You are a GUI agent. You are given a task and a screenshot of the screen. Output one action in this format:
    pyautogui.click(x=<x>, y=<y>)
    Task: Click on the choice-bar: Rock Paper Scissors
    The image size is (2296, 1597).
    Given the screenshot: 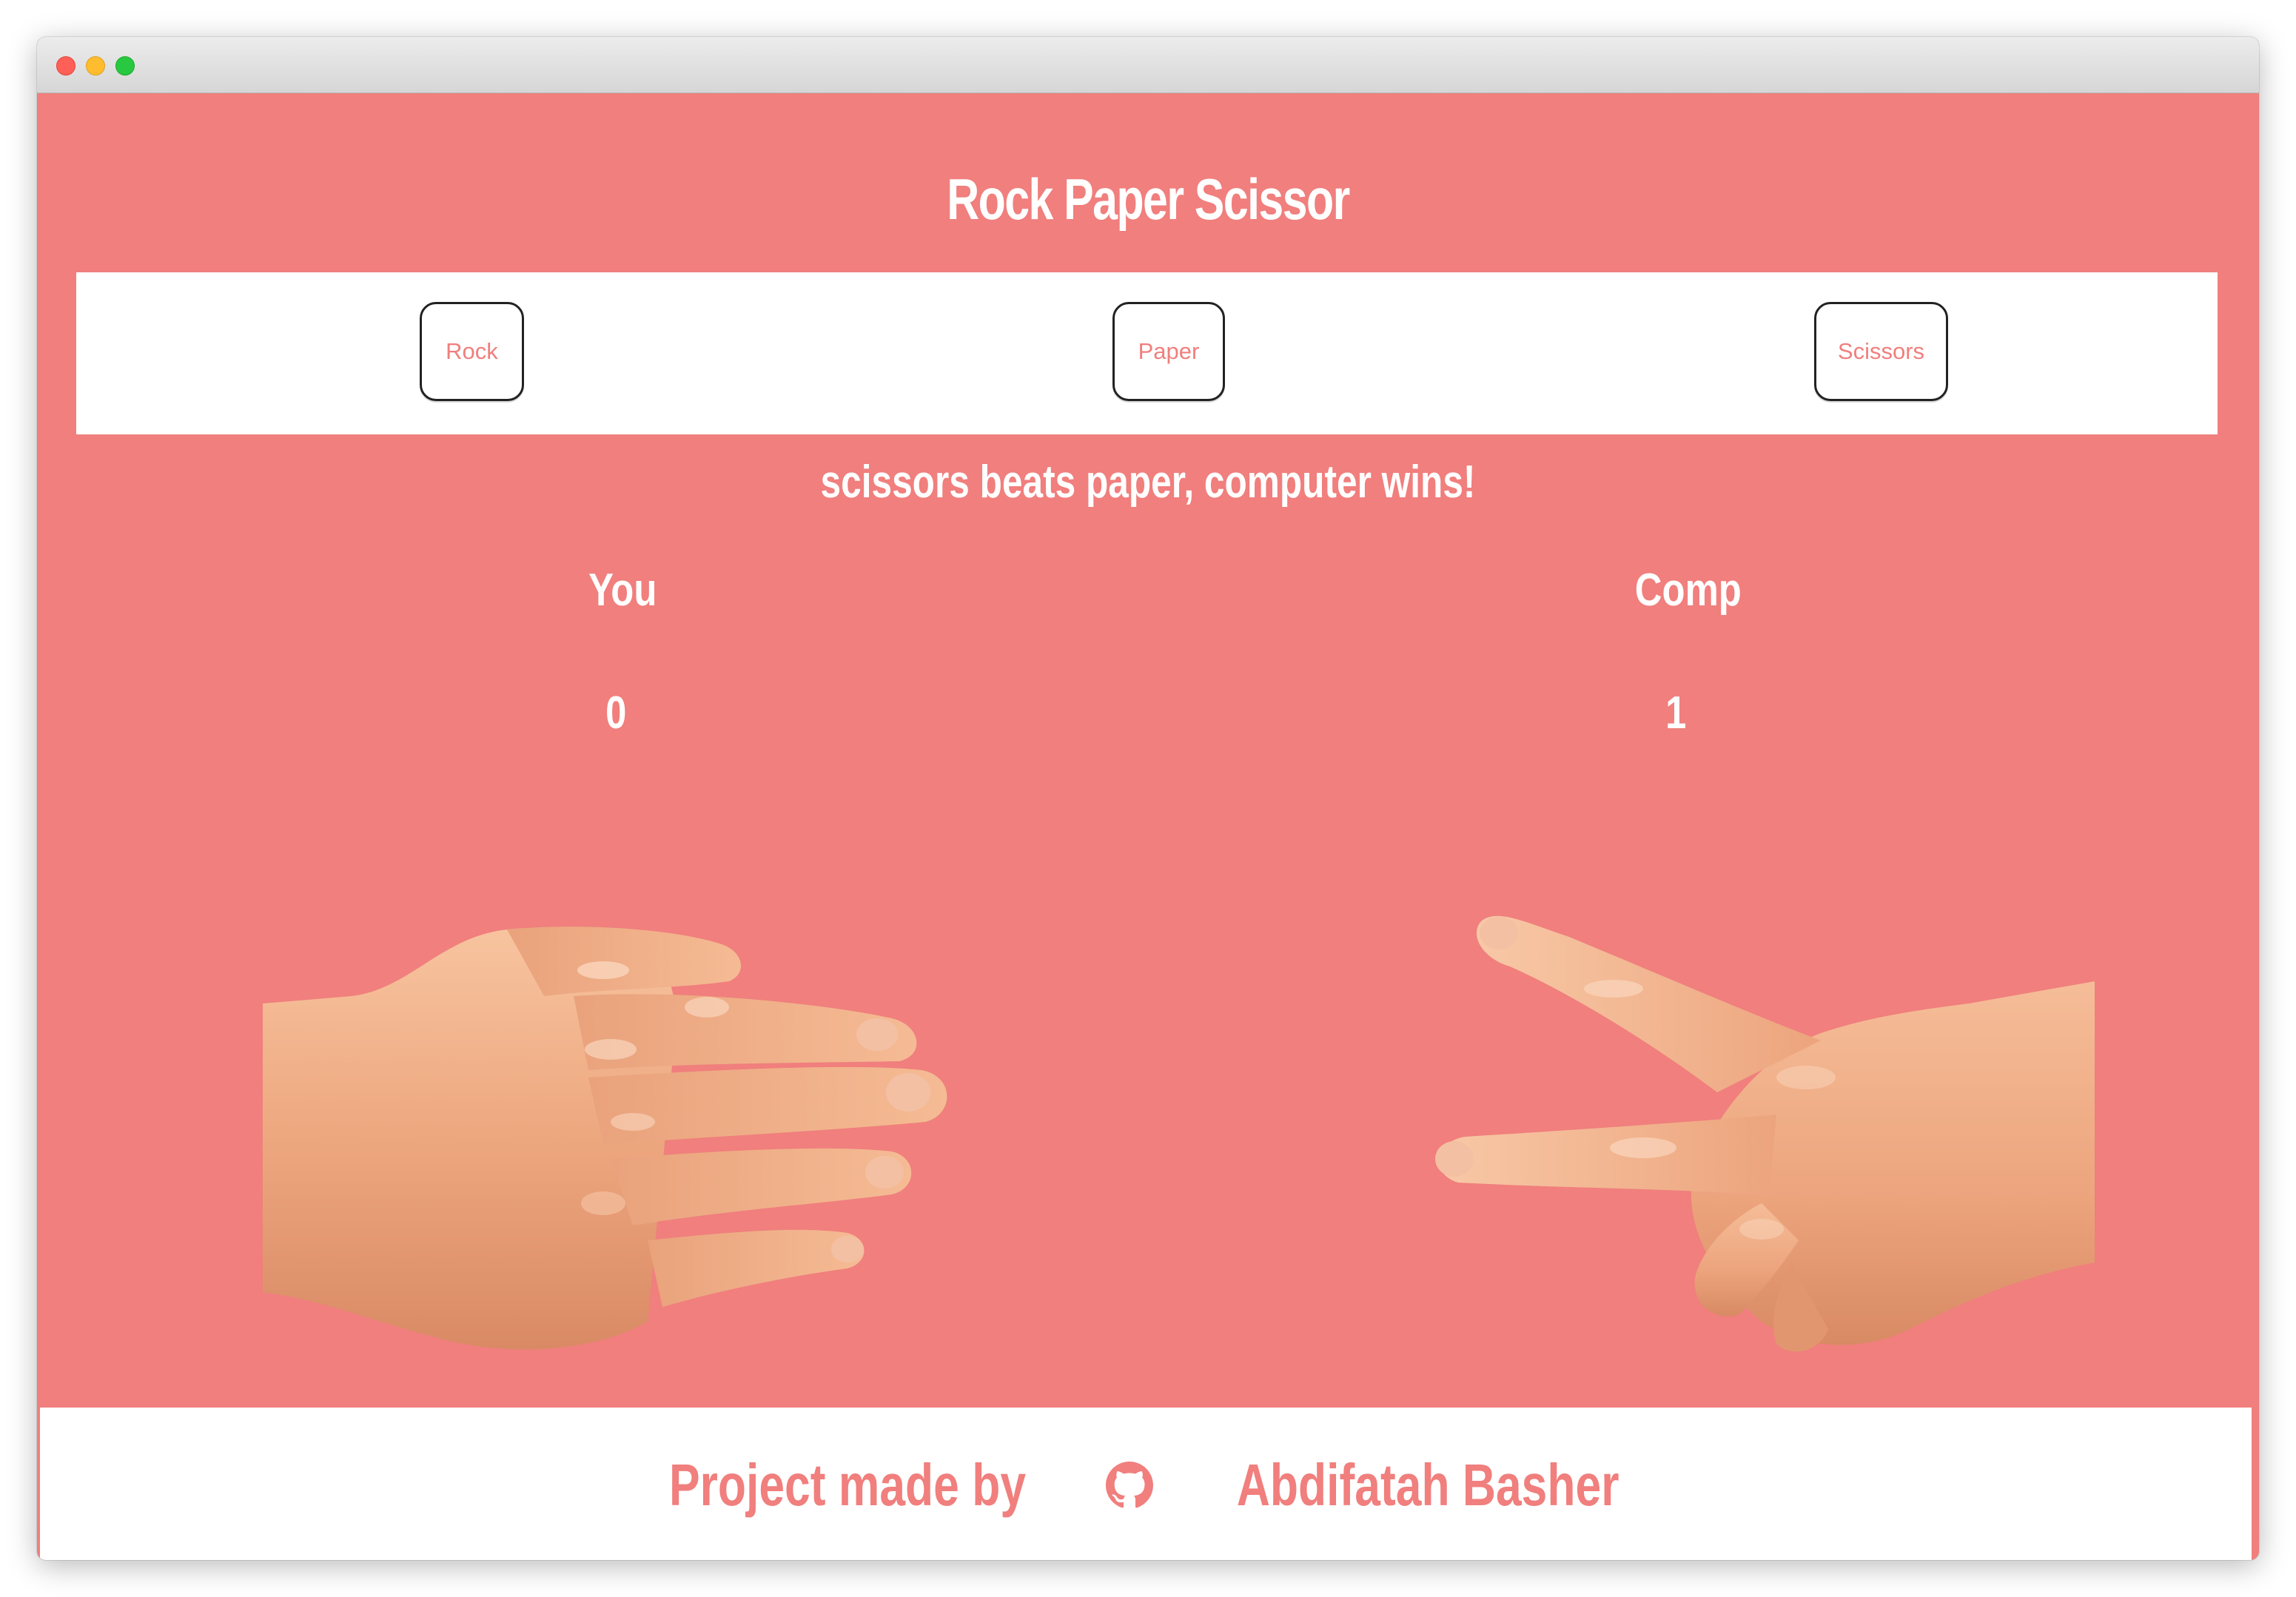 What is the action you would take?
    pyautogui.click(x=1147, y=353)
    